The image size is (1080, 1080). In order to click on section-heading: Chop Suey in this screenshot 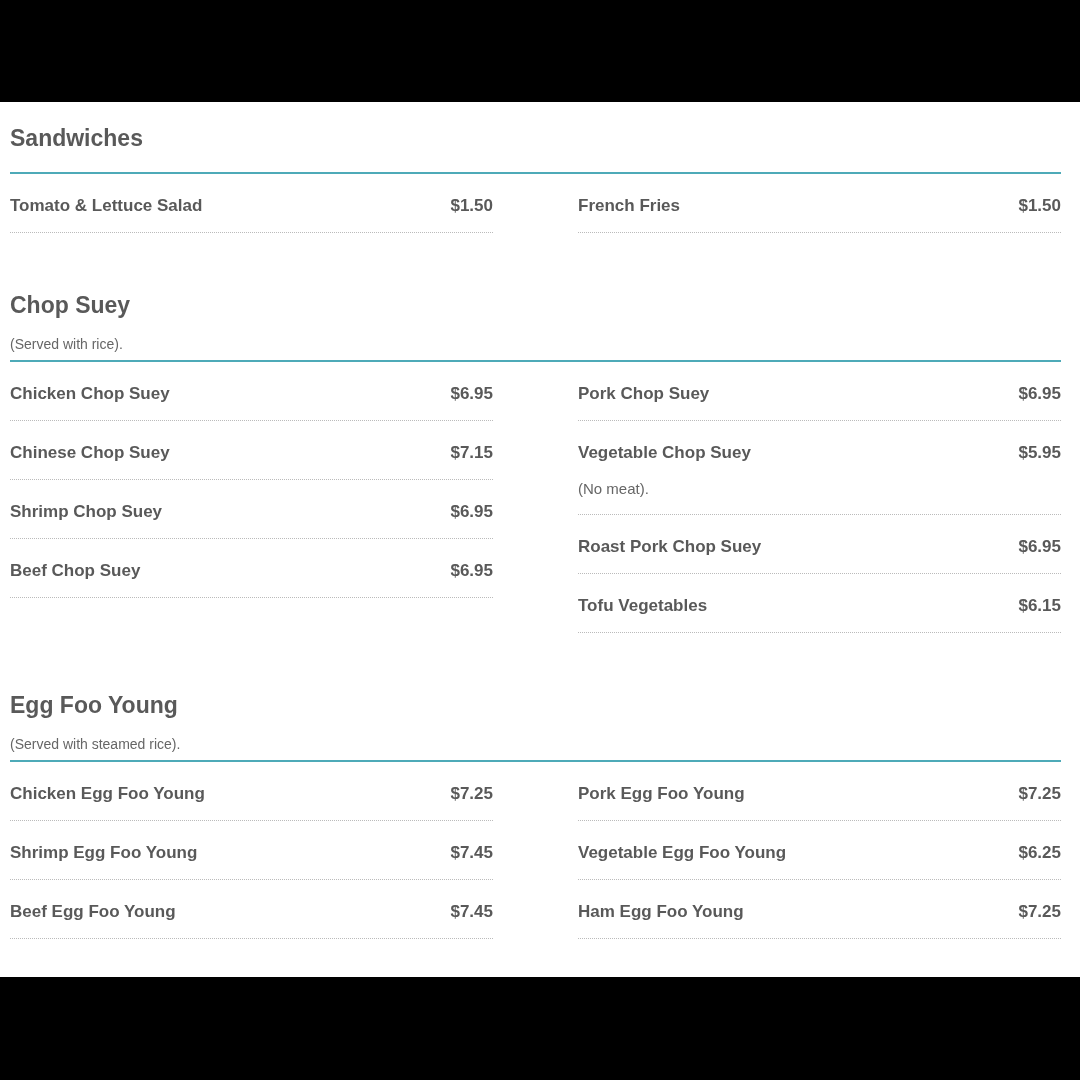, I will do `click(71, 305)`.